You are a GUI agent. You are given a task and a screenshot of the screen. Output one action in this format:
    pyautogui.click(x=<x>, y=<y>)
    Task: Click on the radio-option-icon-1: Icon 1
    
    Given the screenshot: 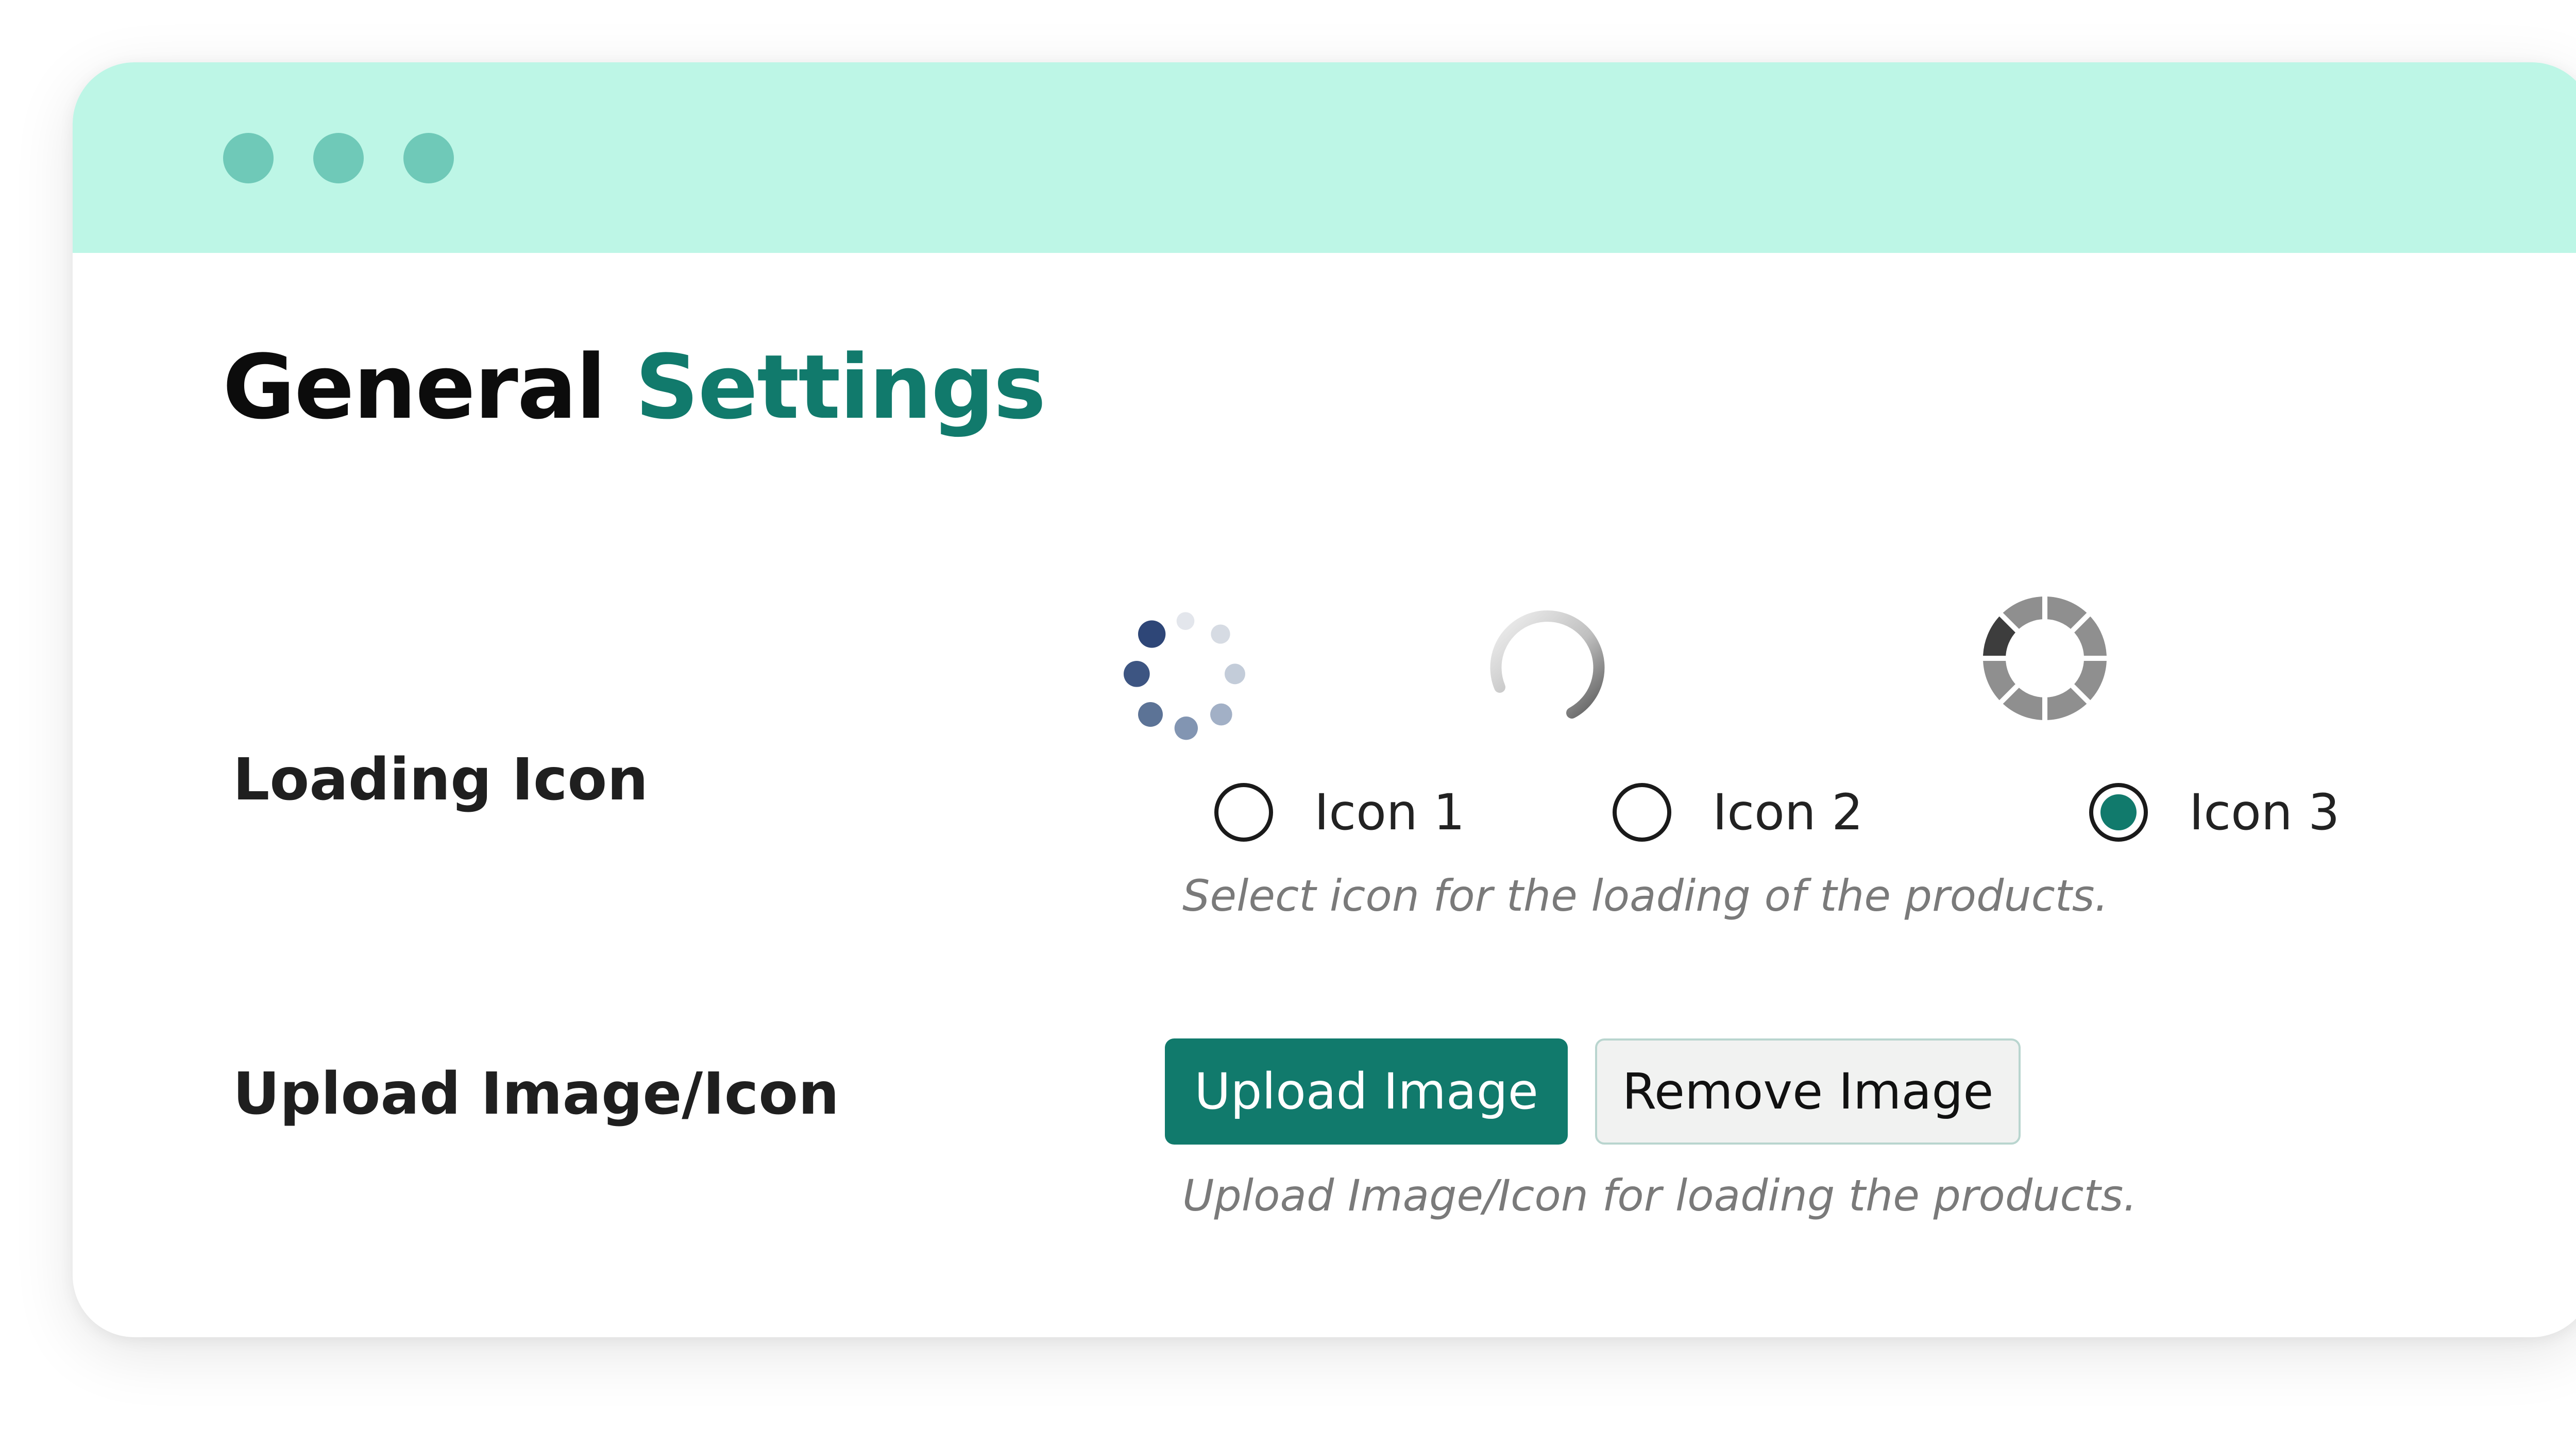 What is the action you would take?
    pyautogui.click(x=1339, y=812)
    